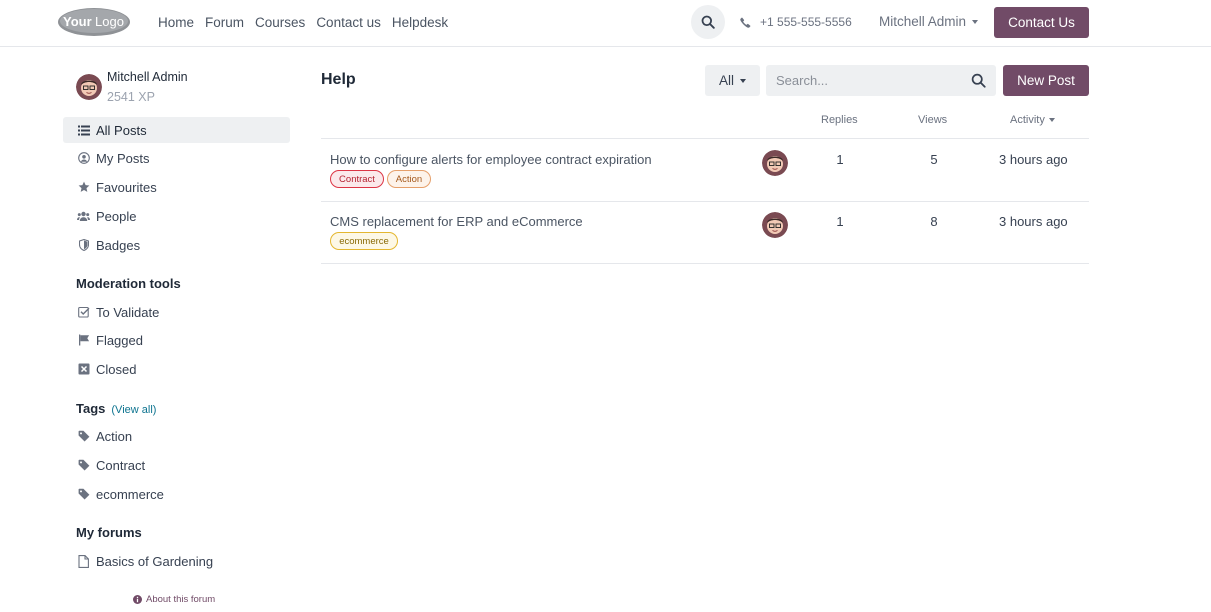 The width and height of the screenshot is (1211, 612). Describe the element at coordinates (176, 187) in the screenshot. I see `sidebar-item-favourites: Favourites` at that location.